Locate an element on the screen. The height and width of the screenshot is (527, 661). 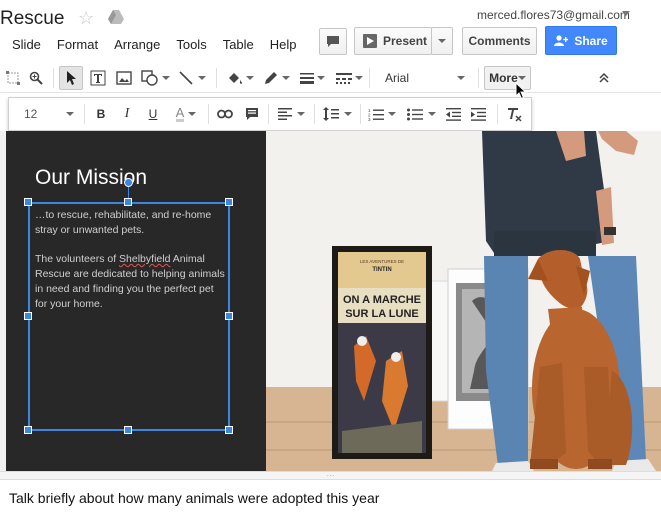
border-dash-button is located at coordinates (349, 78).